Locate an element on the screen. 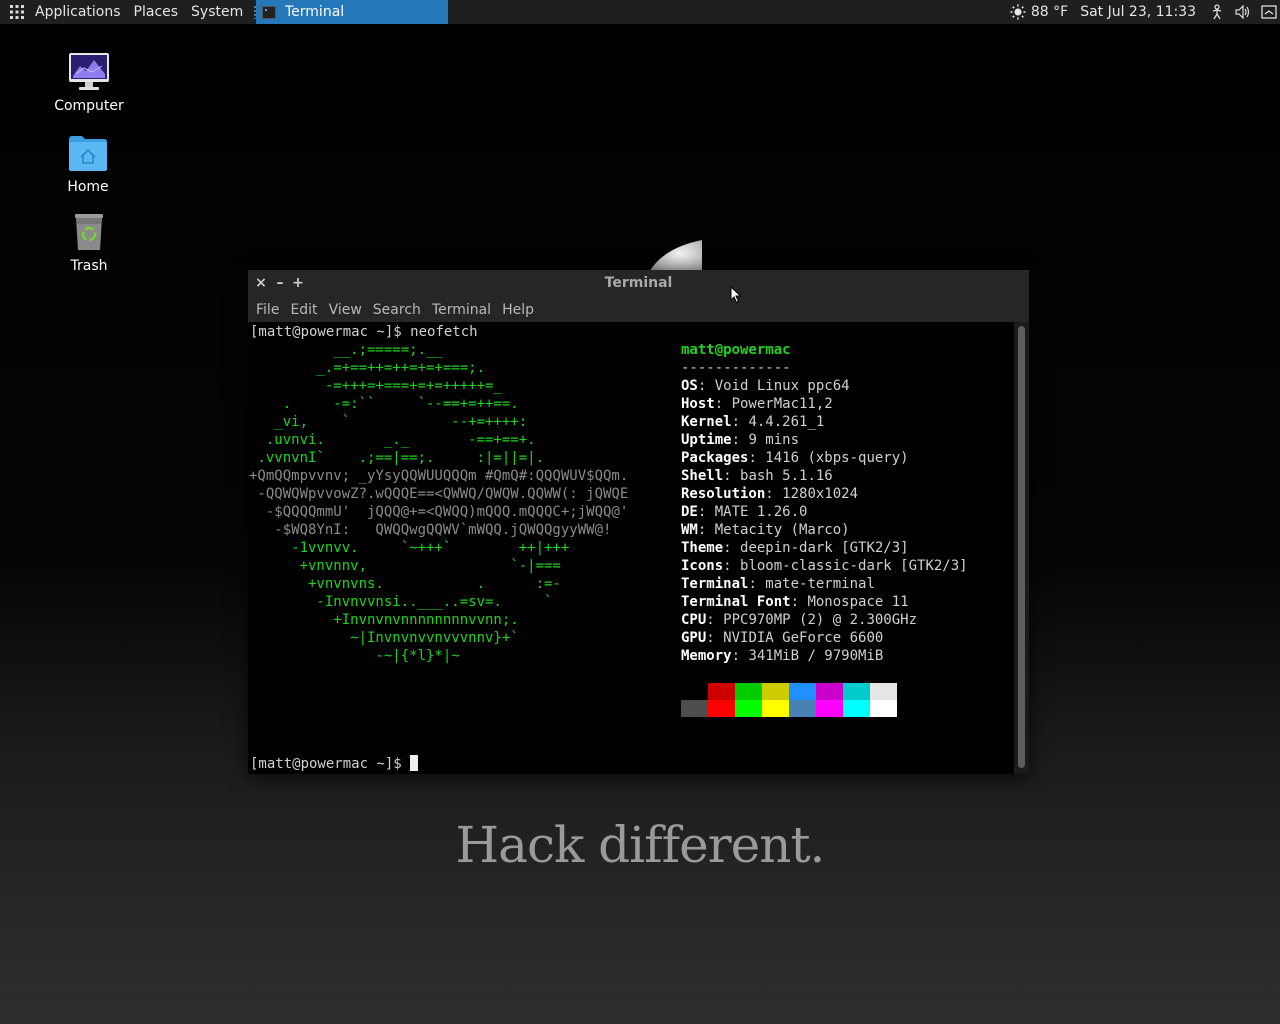 The height and width of the screenshot is (1024, 1280). window-titlebar: × – + Terminal is located at coordinates (638, 283).